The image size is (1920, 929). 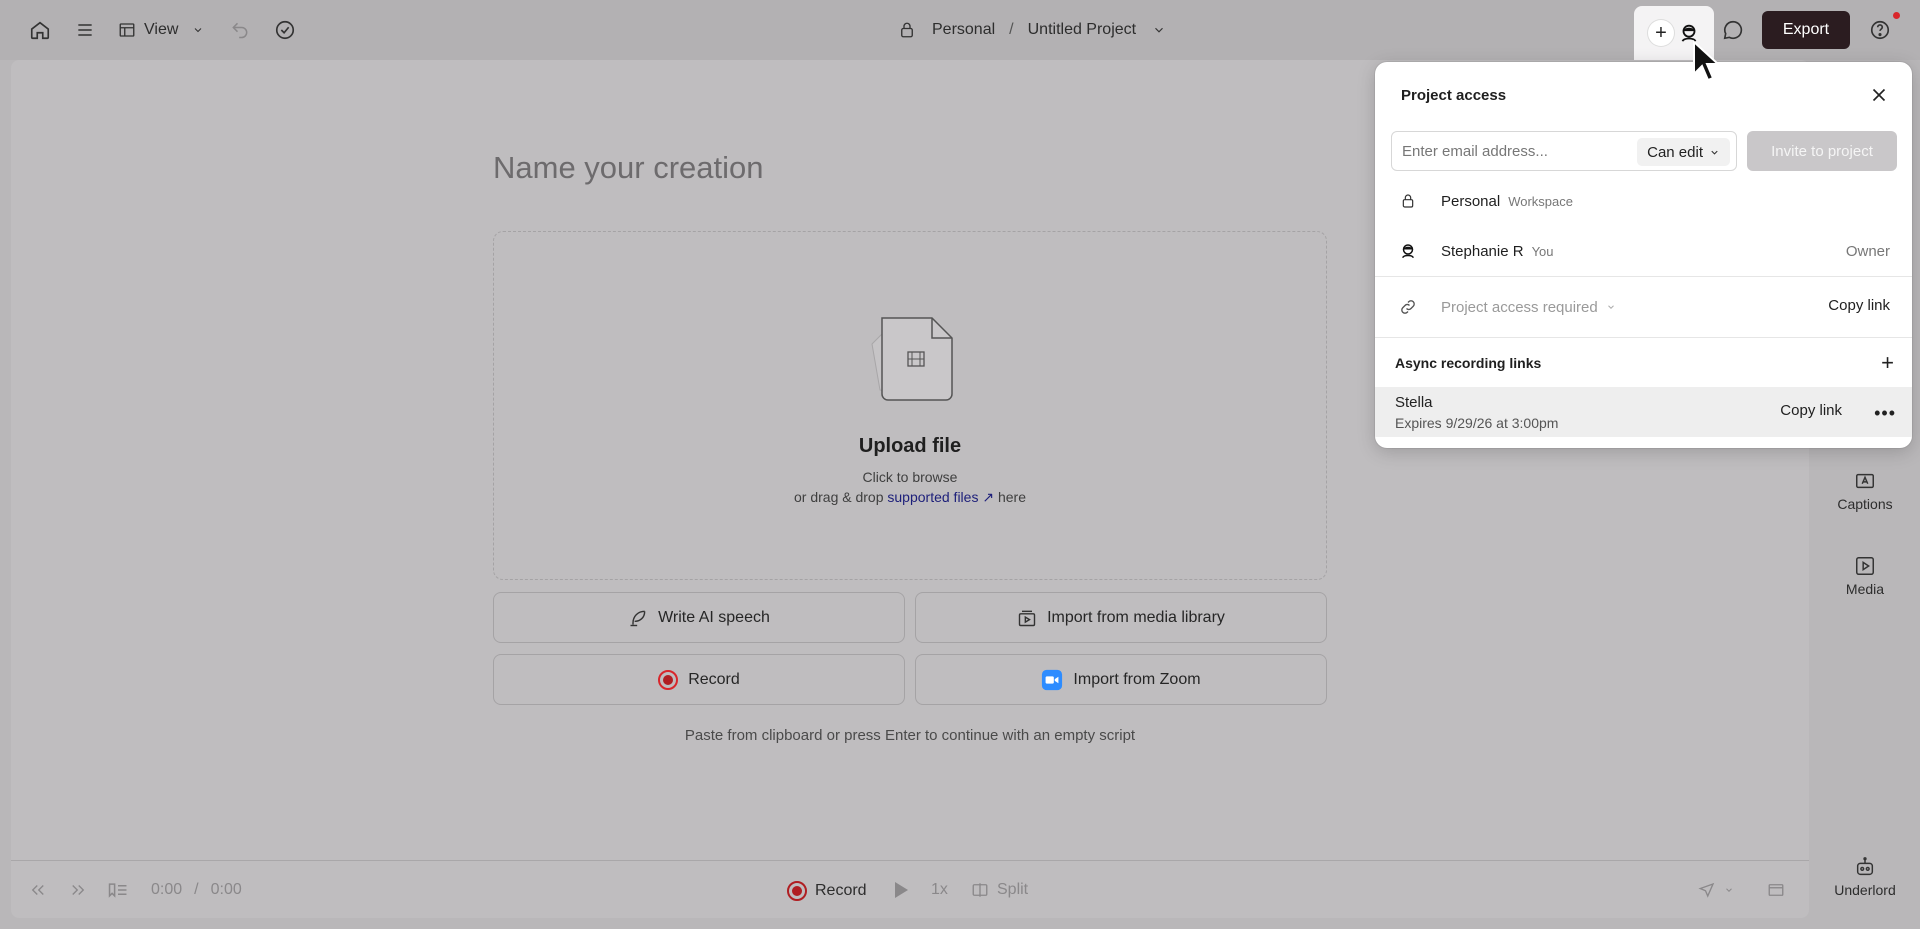 I want to click on notification-dot, so click(x=1896, y=15).